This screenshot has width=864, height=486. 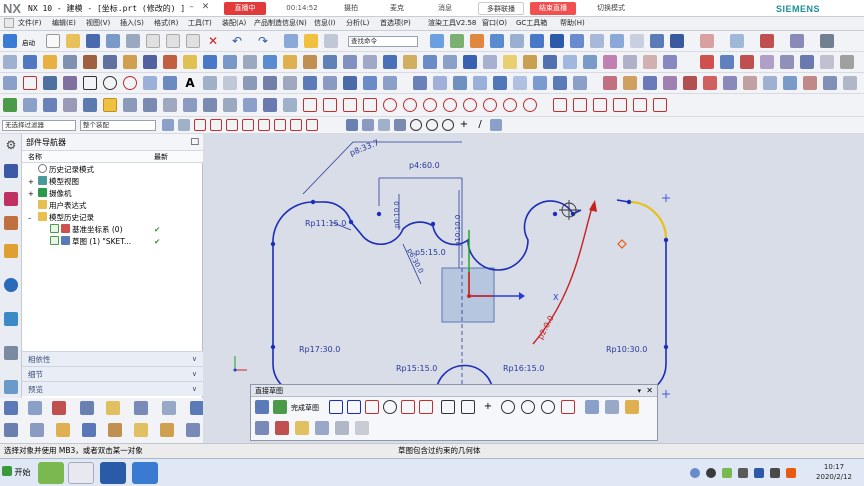 What do you see at coordinates (416, 125) in the screenshot?
I see `snap-circle-icon` at bounding box center [416, 125].